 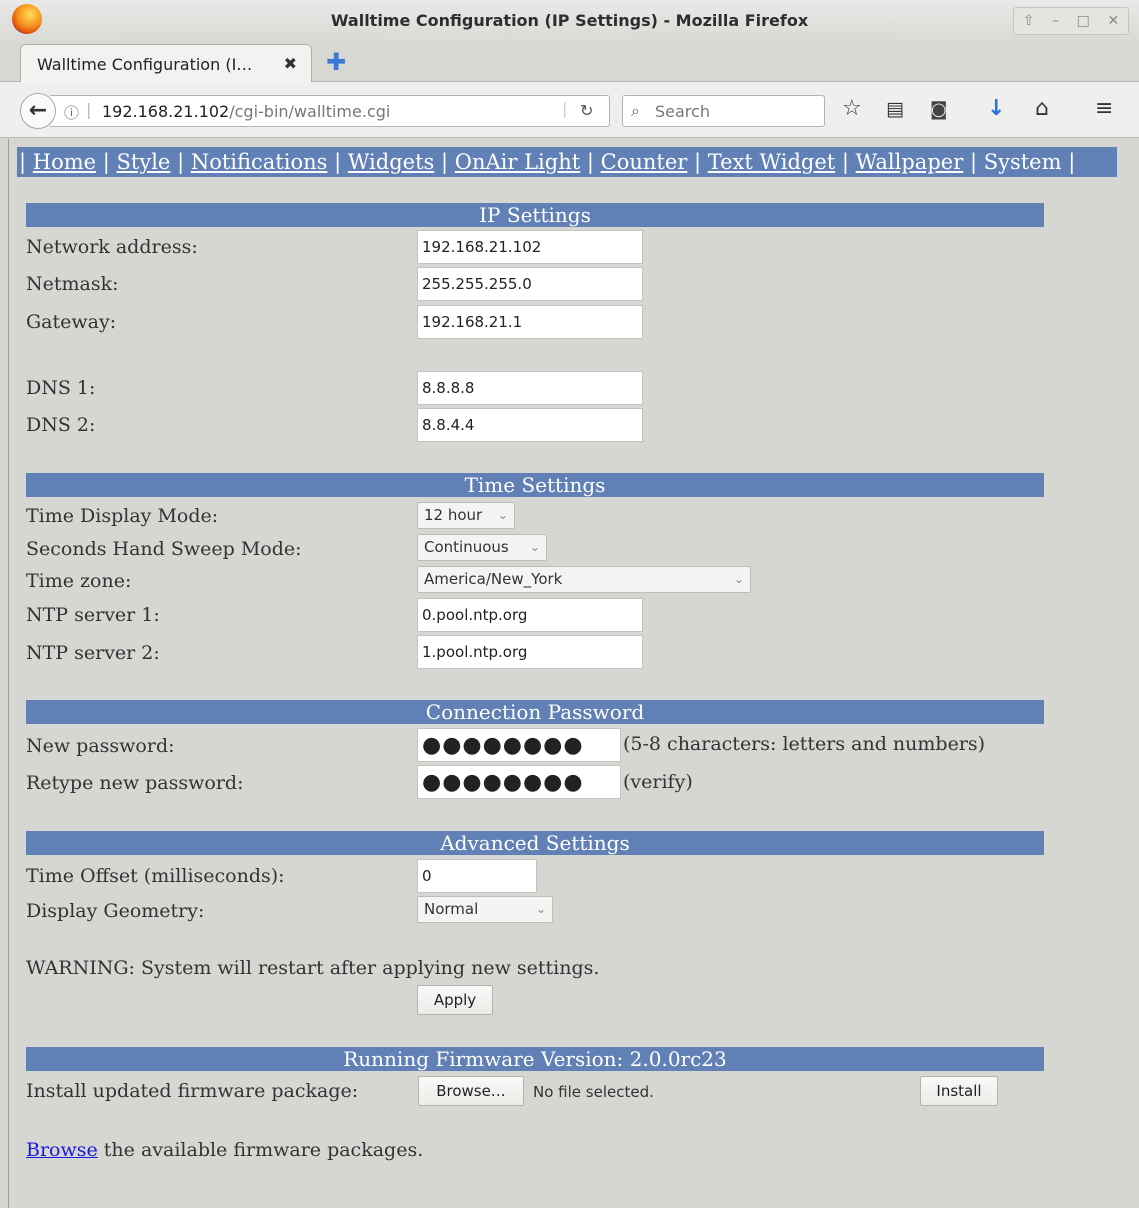 What do you see at coordinates (635, 110) in the screenshot?
I see `search-icon: ⌕` at bounding box center [635, 110].